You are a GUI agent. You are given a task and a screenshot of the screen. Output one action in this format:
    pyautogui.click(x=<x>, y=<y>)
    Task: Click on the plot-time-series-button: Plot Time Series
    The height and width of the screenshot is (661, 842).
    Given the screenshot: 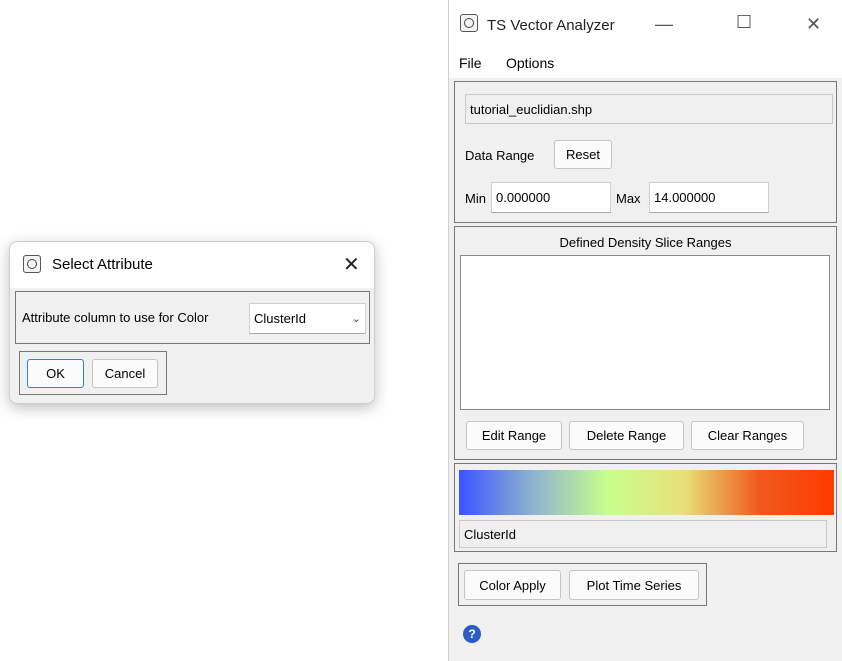 What is the action you would take?
    pyautogui.click(x=634, y=585)
    